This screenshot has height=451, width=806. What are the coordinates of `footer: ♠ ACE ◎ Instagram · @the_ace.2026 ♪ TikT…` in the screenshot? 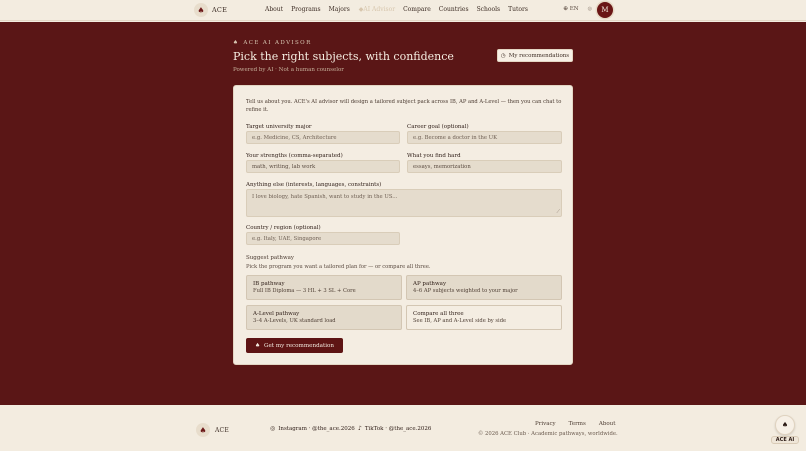 It's located at (403, 428).